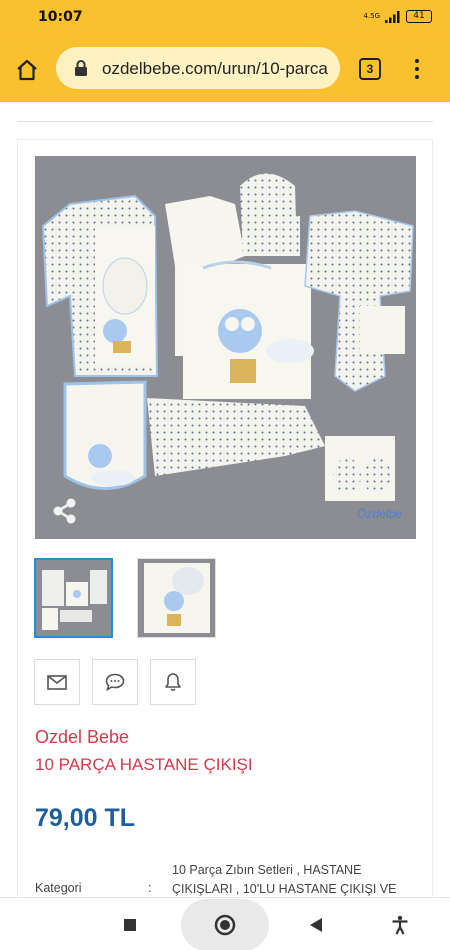  What do you see at coordinates (144, 764) in the screenshot?
I see `product-title: 10 PARÇA HASTANE ÇIKIŞI` at bounding box center [144, 764].